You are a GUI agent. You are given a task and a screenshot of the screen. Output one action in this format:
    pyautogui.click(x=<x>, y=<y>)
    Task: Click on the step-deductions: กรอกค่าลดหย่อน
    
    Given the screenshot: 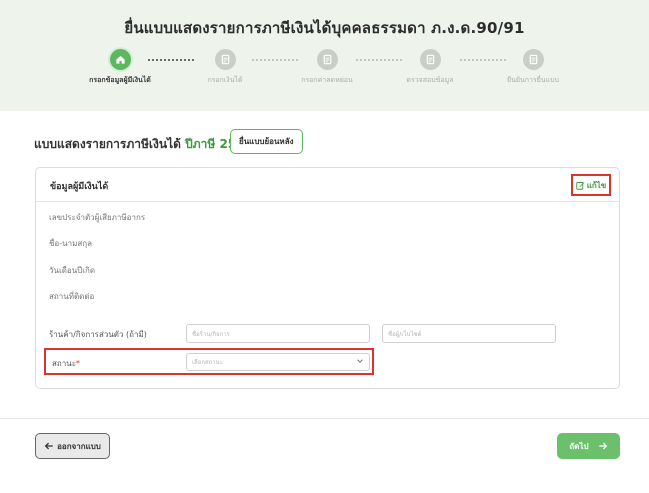 What is the action you would take?
    pyautogui.click(x=327, y=67)
    